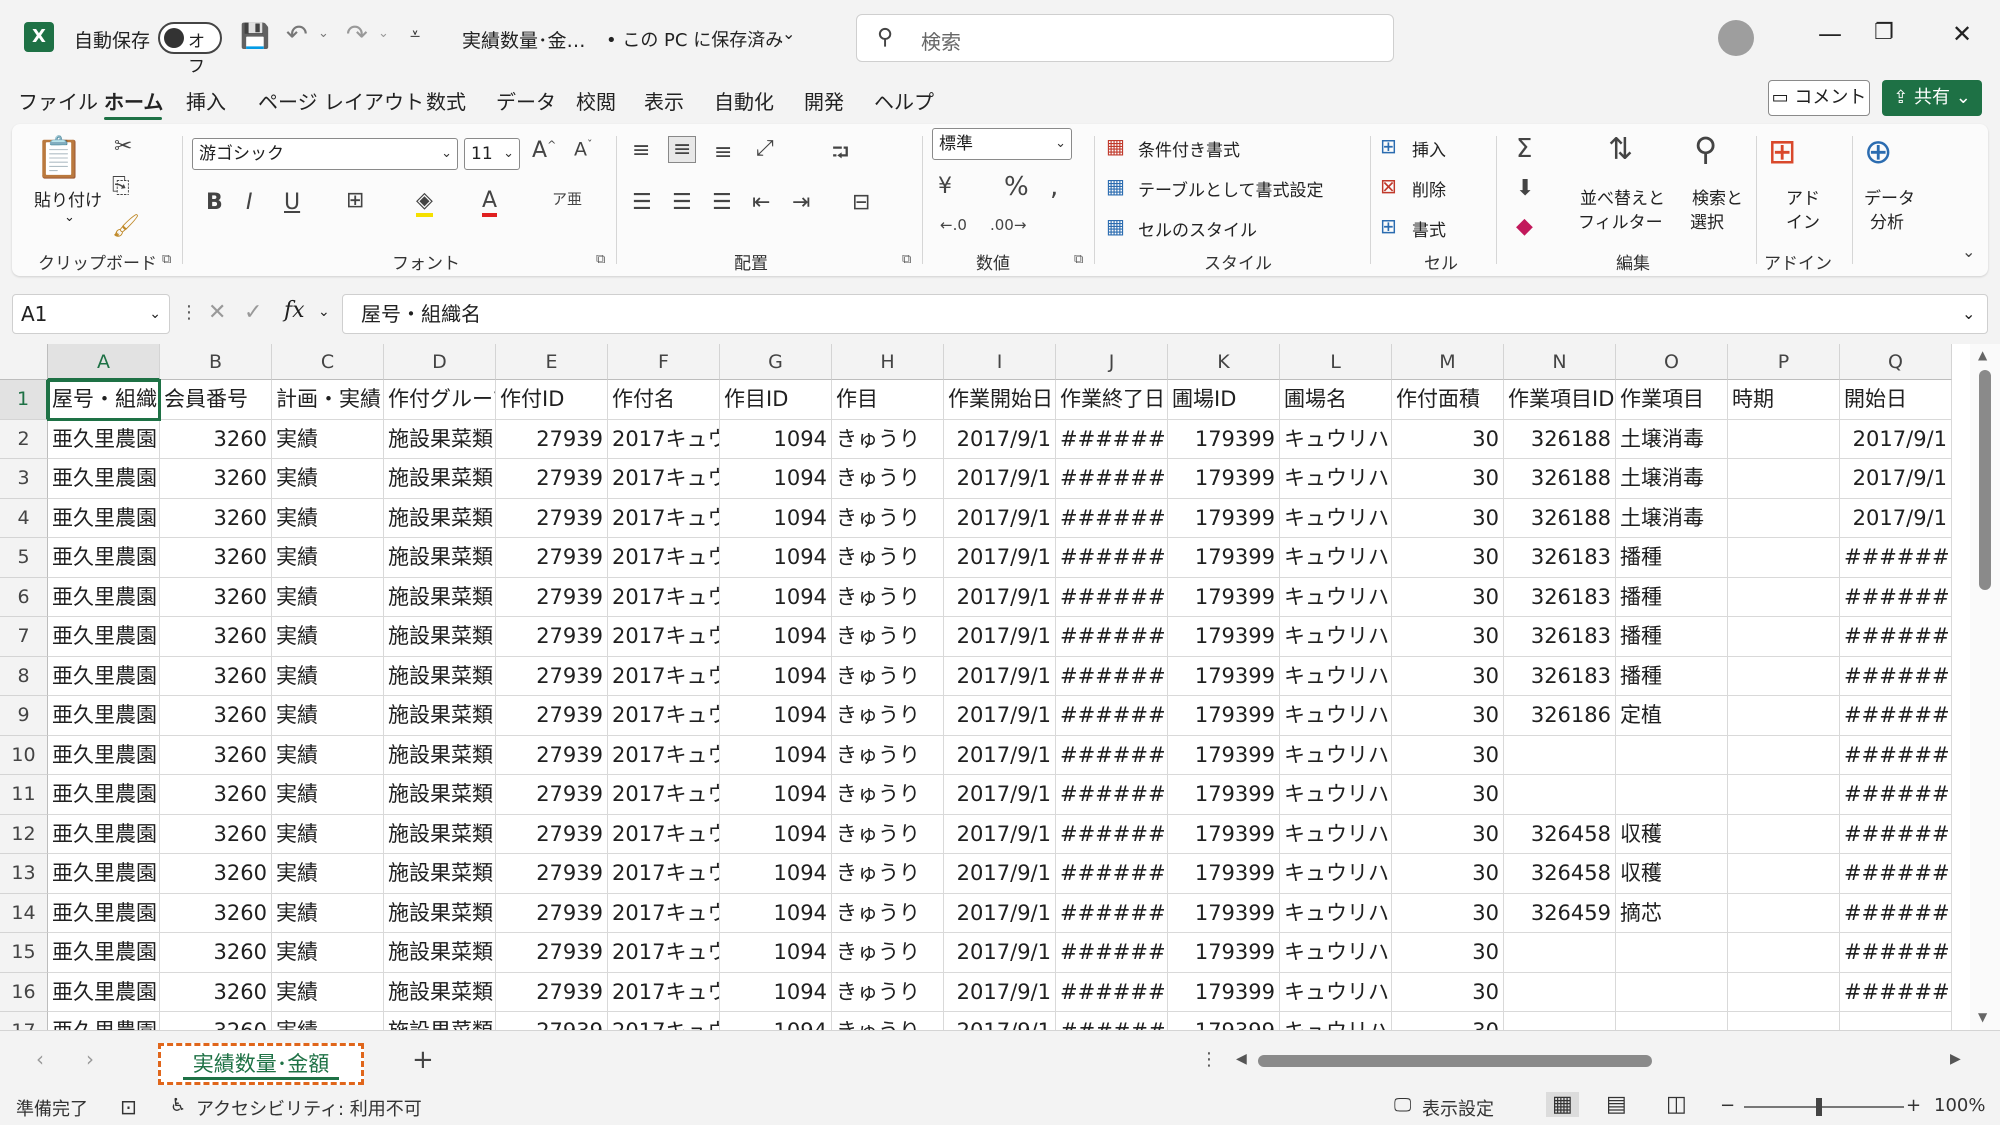 This screenshot has height=1125, width=2000. What do you see at coordinates (253, 312) in the screenshot?
I see `confirm-entry-icon: ✓` at bounding box center [253, 312].